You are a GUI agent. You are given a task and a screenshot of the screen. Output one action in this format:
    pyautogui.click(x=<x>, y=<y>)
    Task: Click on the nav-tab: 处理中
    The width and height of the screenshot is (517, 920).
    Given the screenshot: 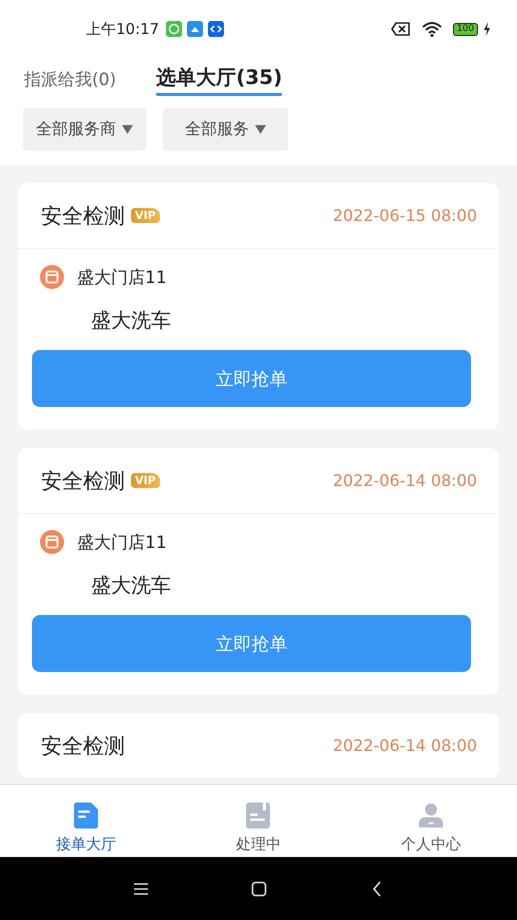 What is the action you would take?
    pyautogui.click(x=258, y=821)
    